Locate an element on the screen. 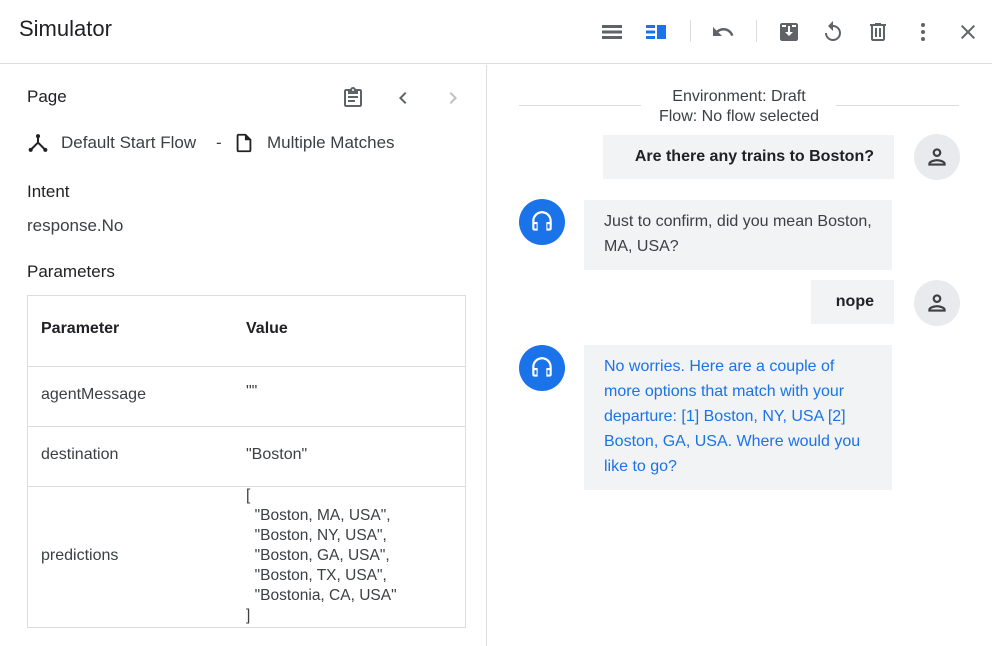 This screenshot has width=992, height=646. chevron-left-icon is located at coordinates (403, 98).